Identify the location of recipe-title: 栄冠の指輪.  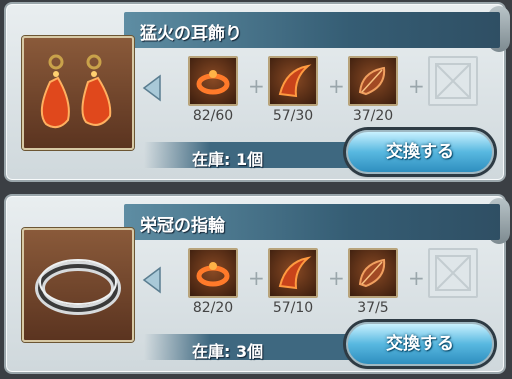
(182, 226).